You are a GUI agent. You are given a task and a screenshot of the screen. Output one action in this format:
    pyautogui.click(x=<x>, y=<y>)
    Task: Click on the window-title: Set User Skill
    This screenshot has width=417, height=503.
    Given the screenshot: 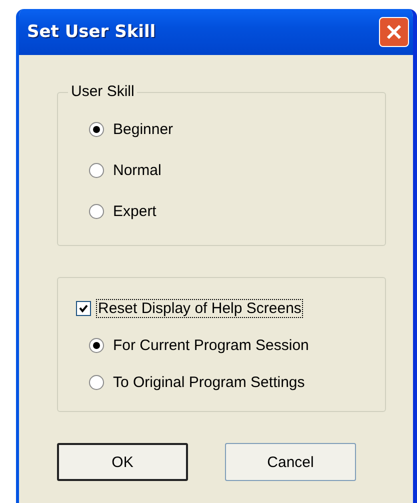 What is the action you would take?
    pyautogui.click(x=91, y=32)
    